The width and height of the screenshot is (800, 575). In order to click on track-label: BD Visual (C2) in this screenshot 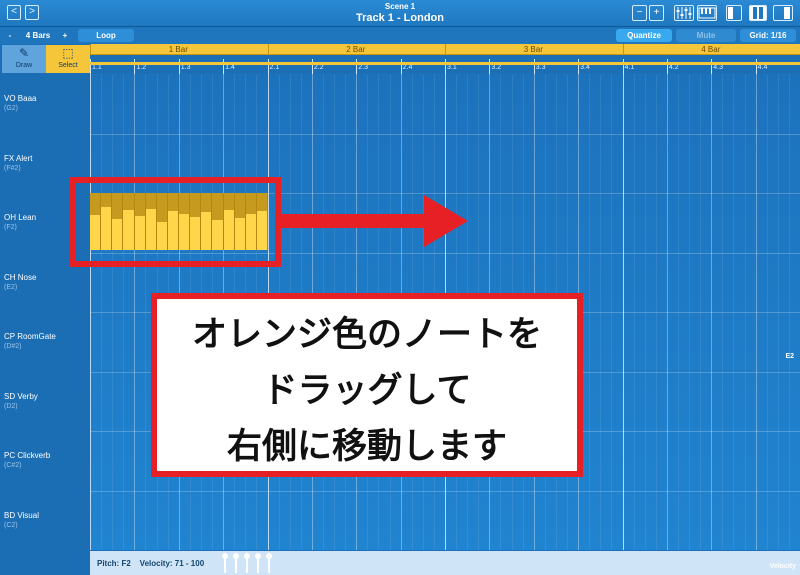, I will do `click(21, 520)`.